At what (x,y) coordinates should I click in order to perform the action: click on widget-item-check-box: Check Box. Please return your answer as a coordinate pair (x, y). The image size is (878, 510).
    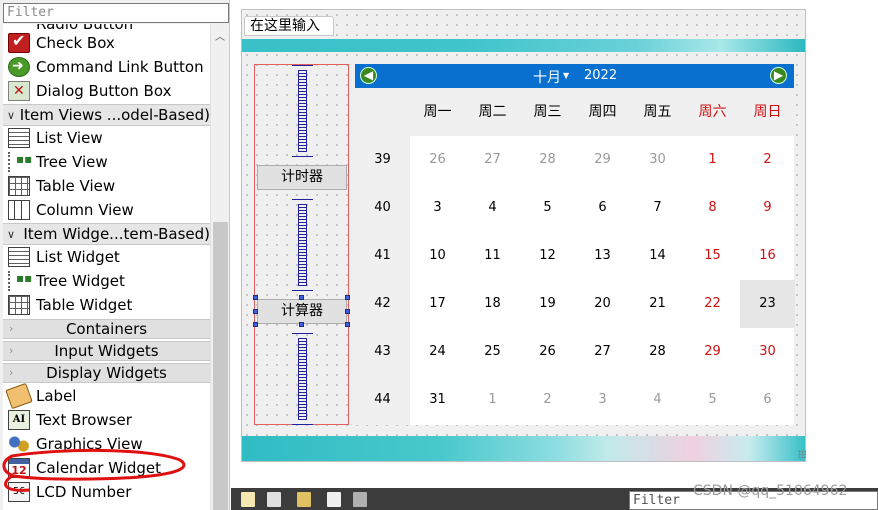
    Looking at the image, I should click on (106, 43).